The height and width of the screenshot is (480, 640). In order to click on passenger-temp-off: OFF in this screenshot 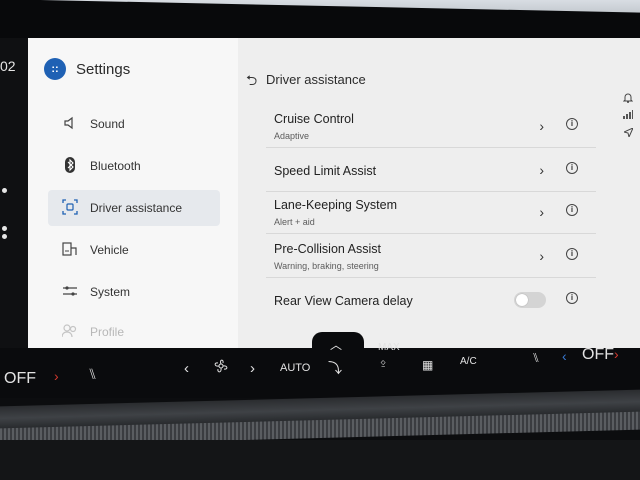, I will do `click(598, 355)`.